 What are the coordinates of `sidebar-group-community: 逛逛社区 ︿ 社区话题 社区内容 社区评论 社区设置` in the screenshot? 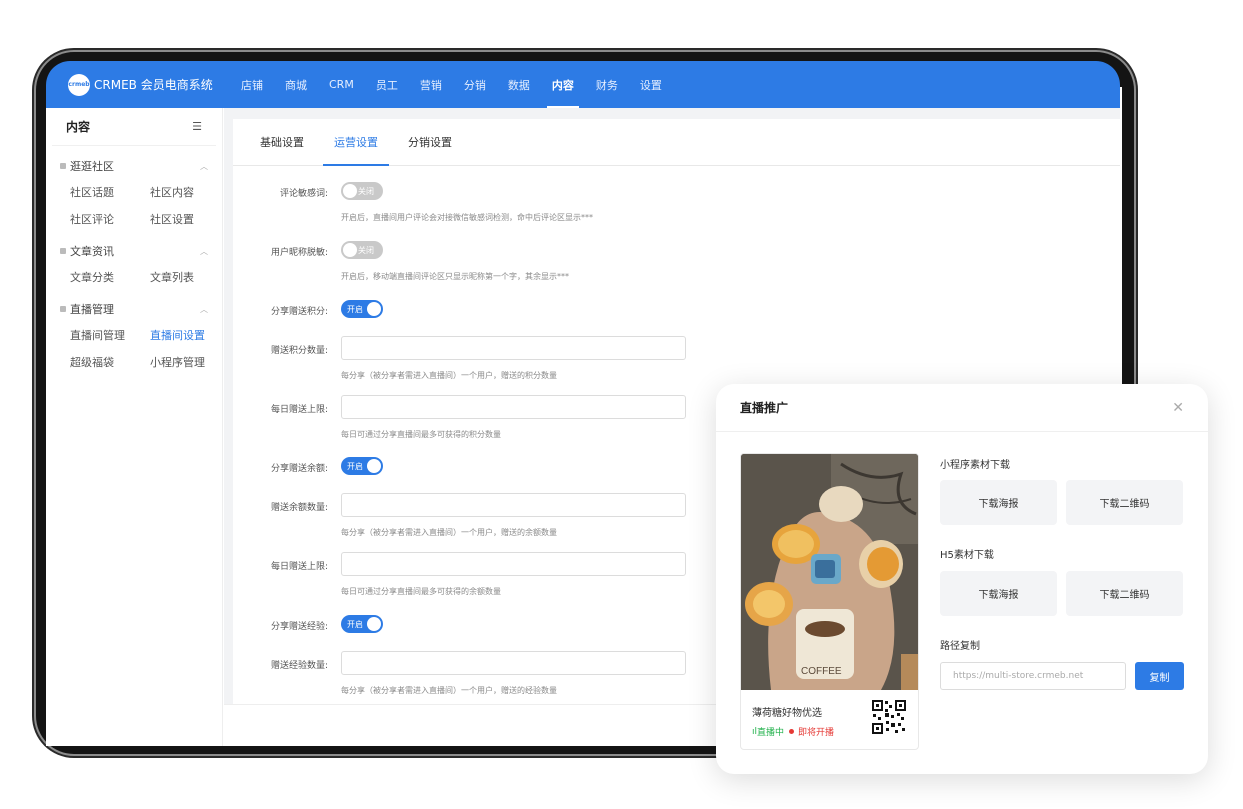 It's located at (134, 191).